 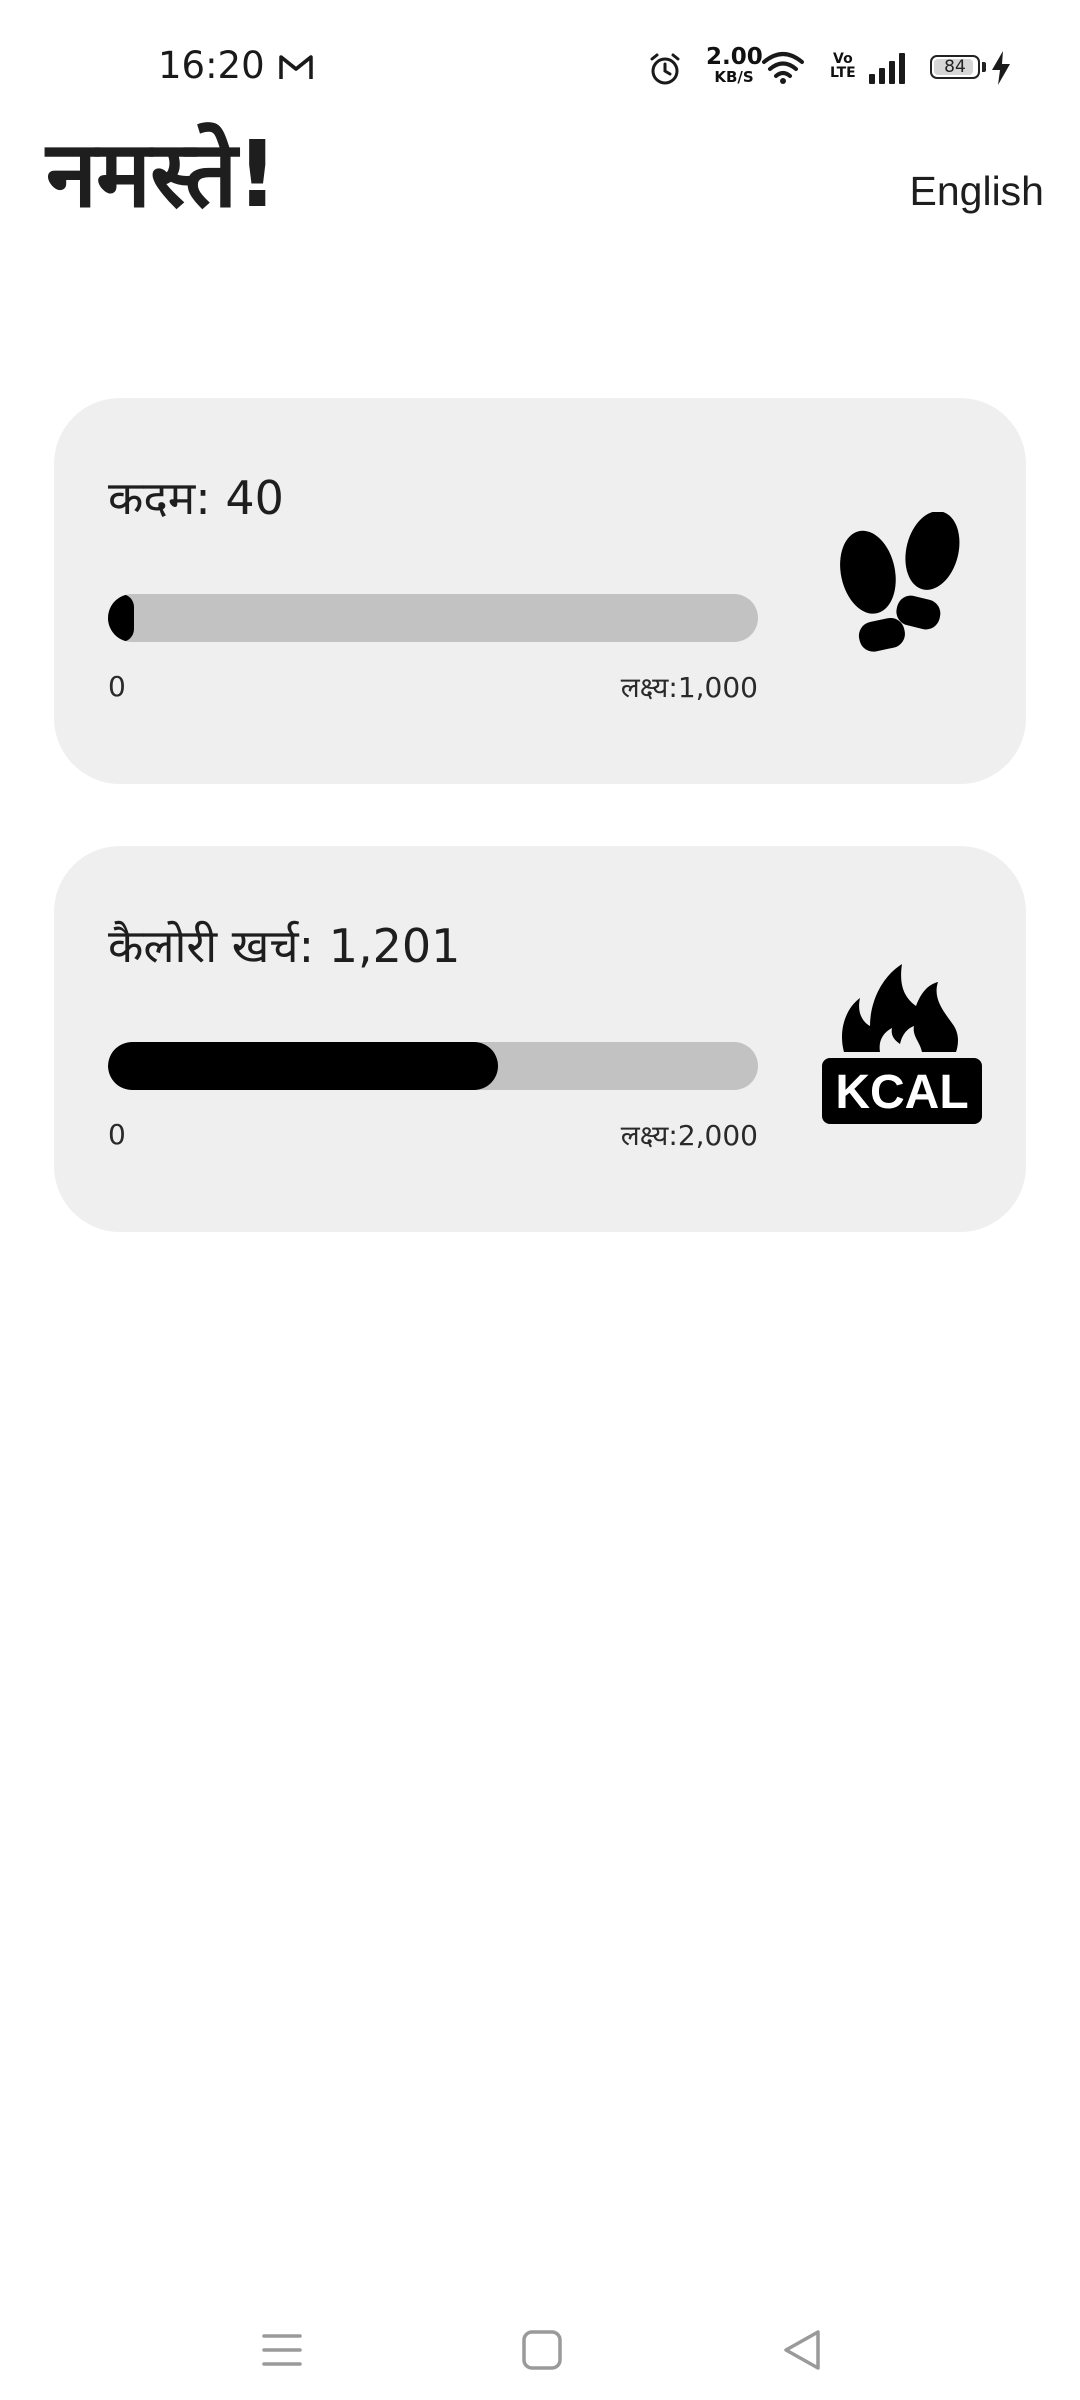 What do you see at coordinates (284, 946) in the screenshot?
I see `calories-title: कैलोरी खर्च: 1,201` at bounding box center [284, 946].